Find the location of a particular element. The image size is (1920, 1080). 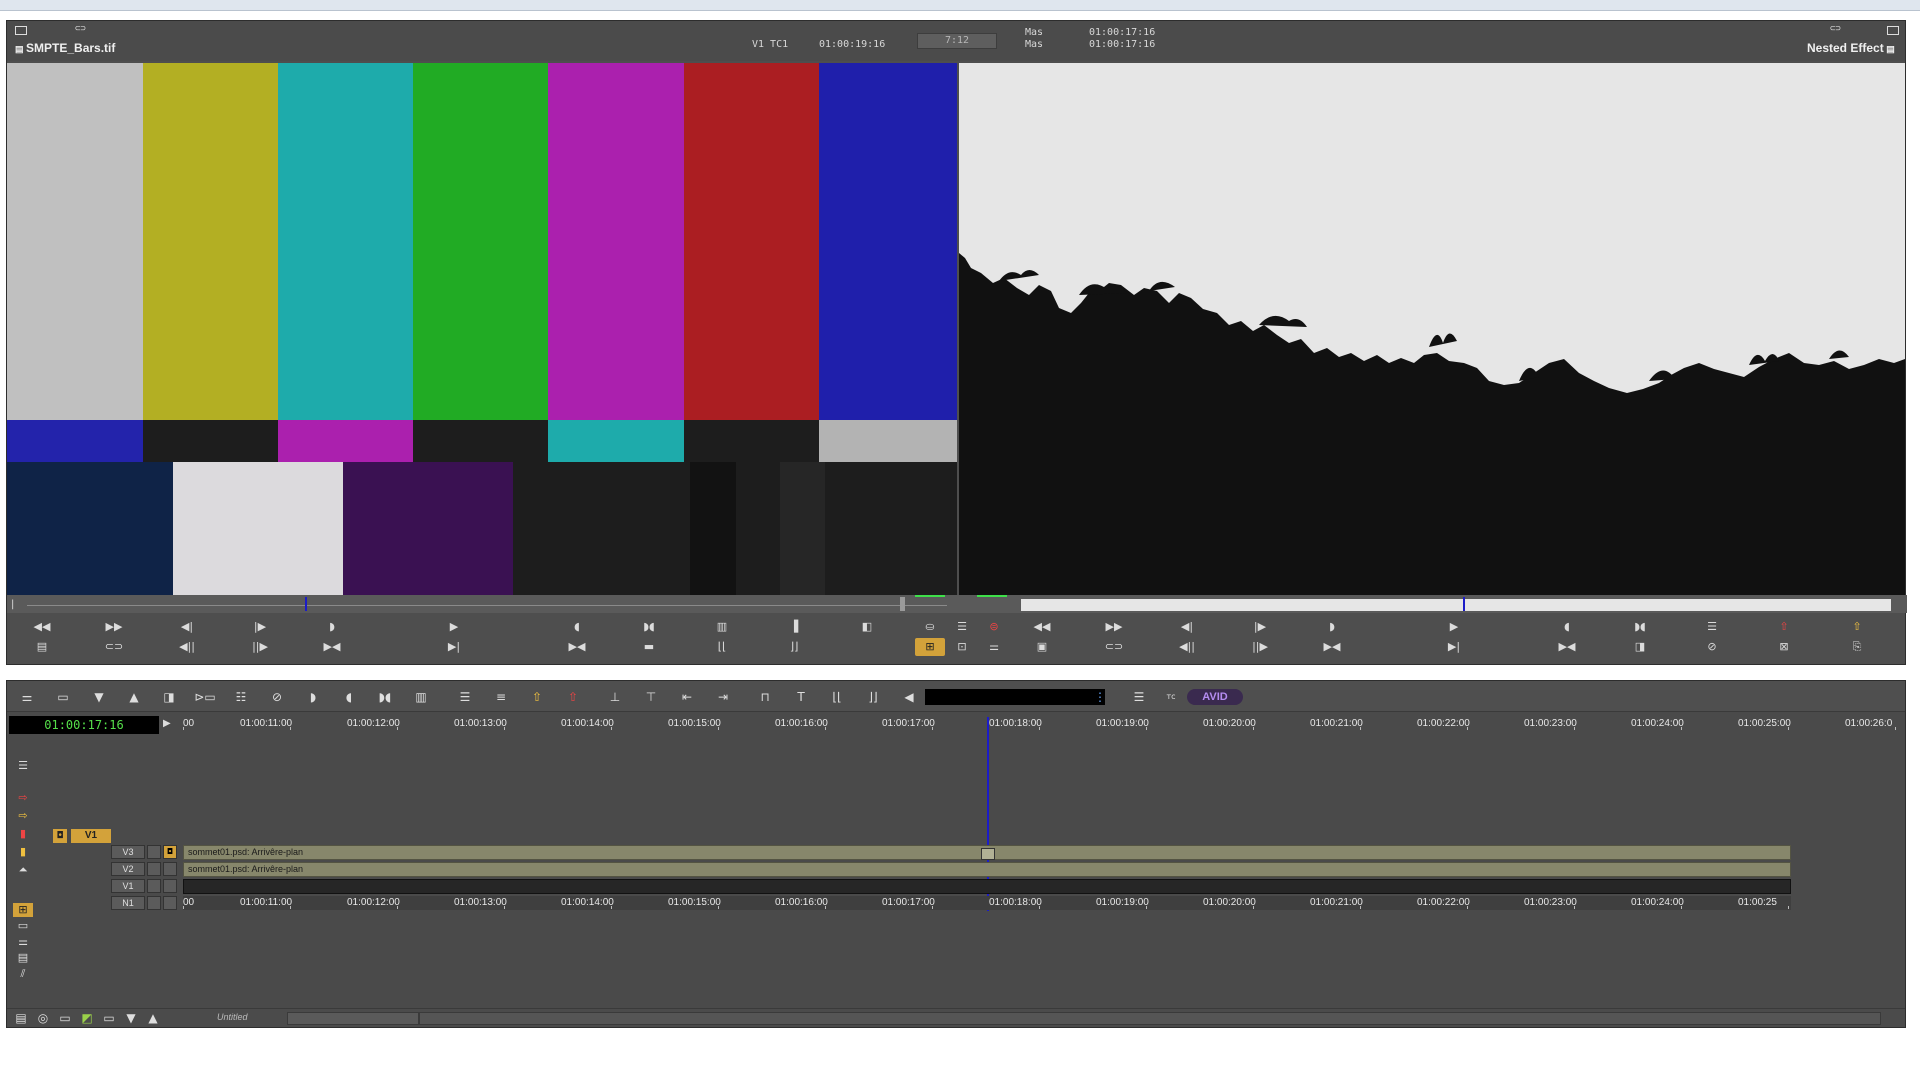

ruler-menu-icon: ▶ is located at coordinates (168, 725).